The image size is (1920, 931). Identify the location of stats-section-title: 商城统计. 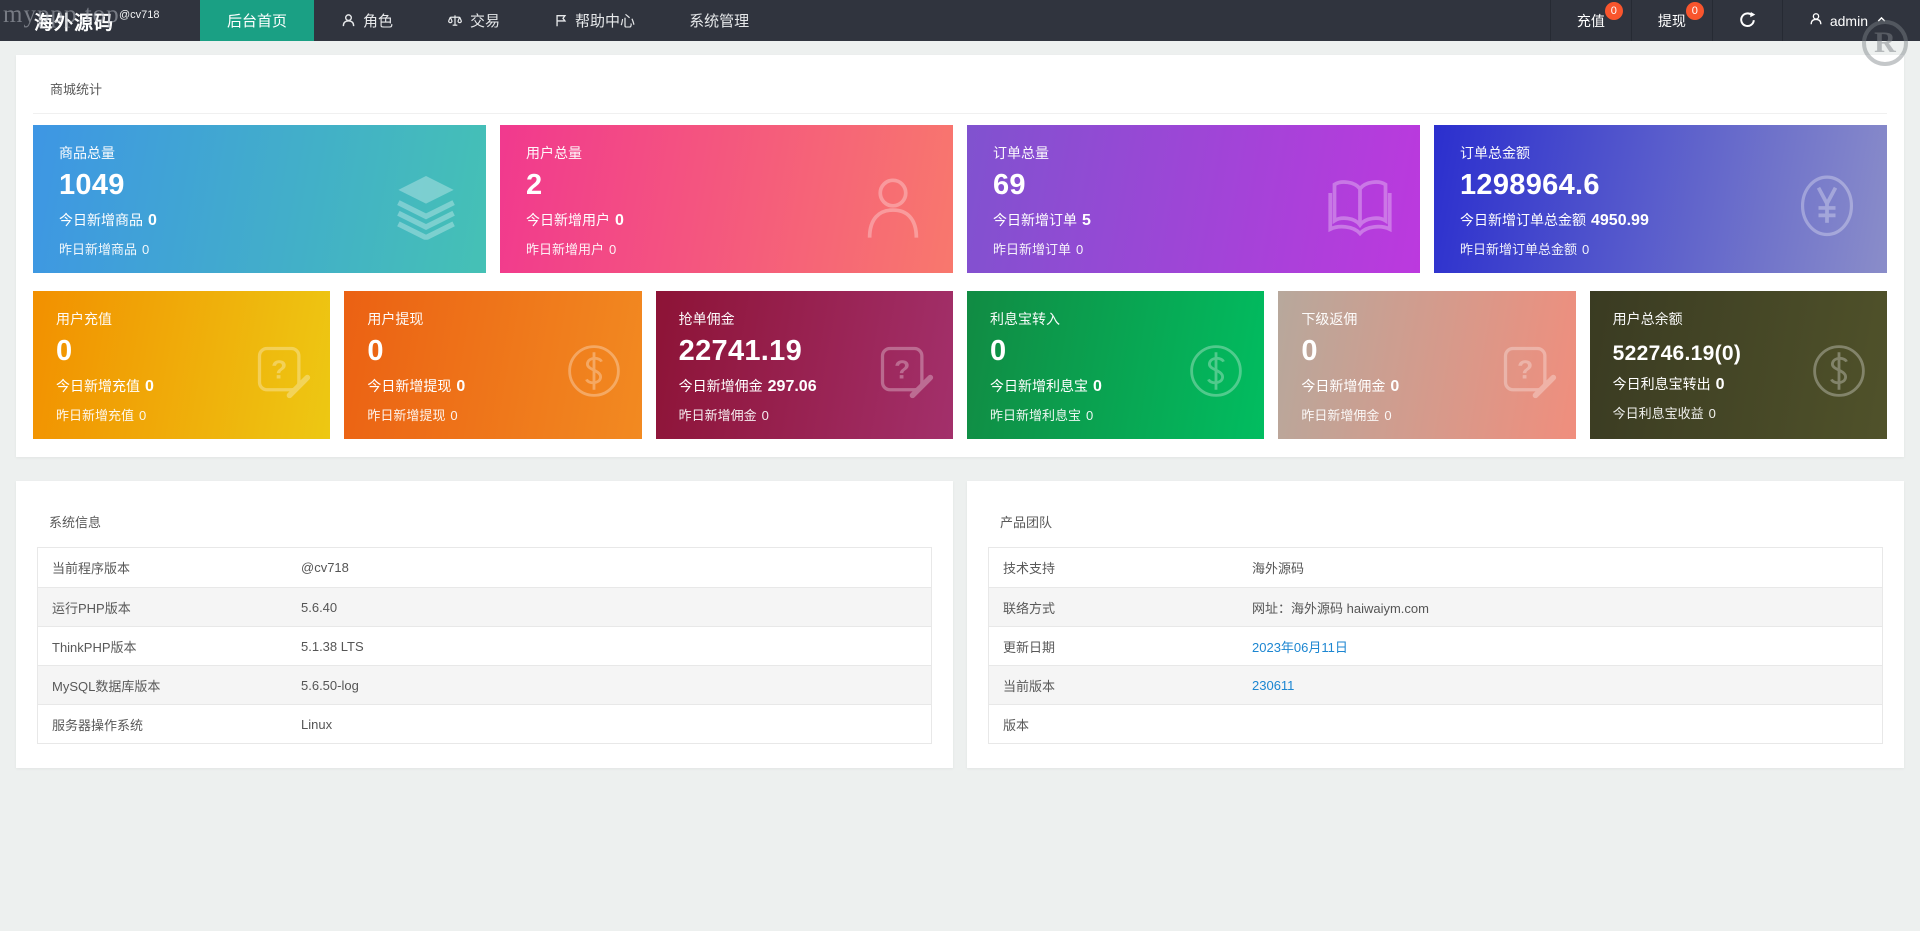
(960, 84).